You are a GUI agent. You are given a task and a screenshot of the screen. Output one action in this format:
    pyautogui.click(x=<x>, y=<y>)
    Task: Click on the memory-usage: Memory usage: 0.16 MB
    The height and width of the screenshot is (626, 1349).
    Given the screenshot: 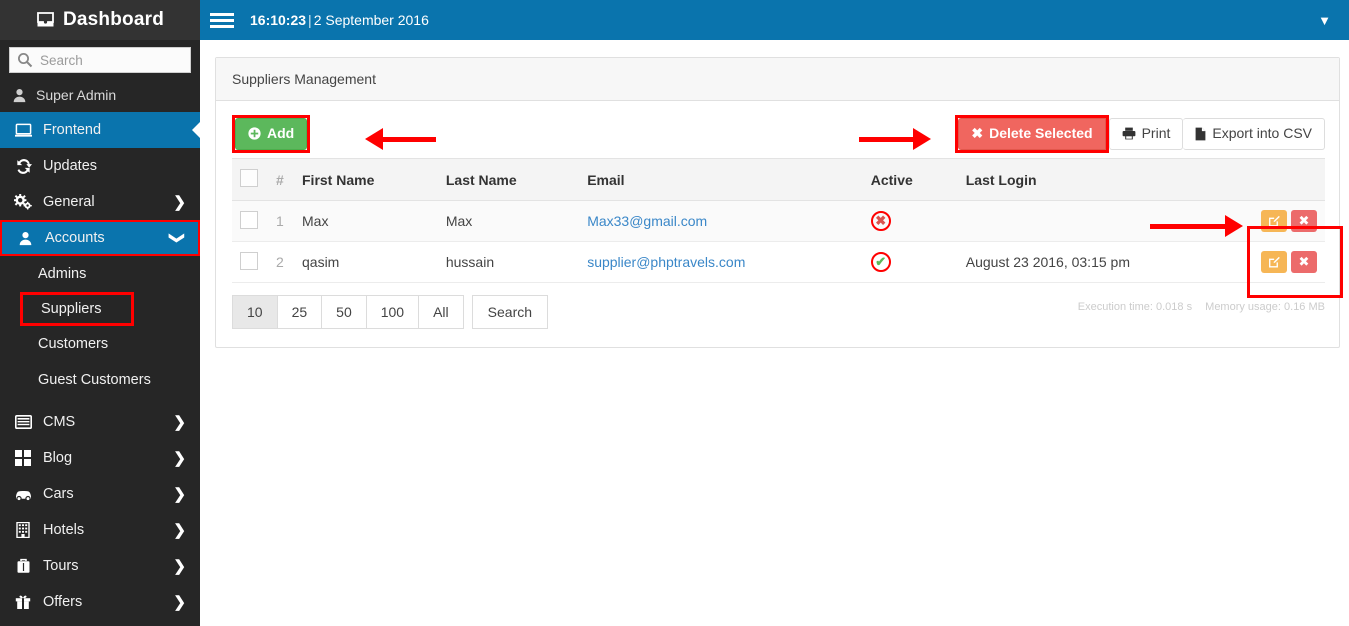 What is the action you would take?
    pyautogui.click(x=1265, y=307)
    